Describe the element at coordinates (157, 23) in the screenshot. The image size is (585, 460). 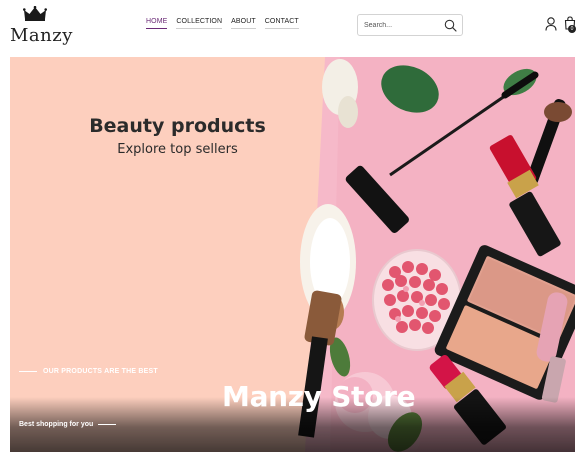
I see `nav-home: HOME` at that location.